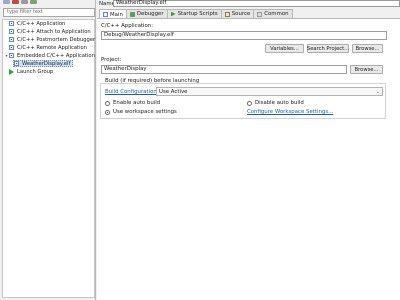  I want to click on radio-label: Enable auto build, so click(137, 103).